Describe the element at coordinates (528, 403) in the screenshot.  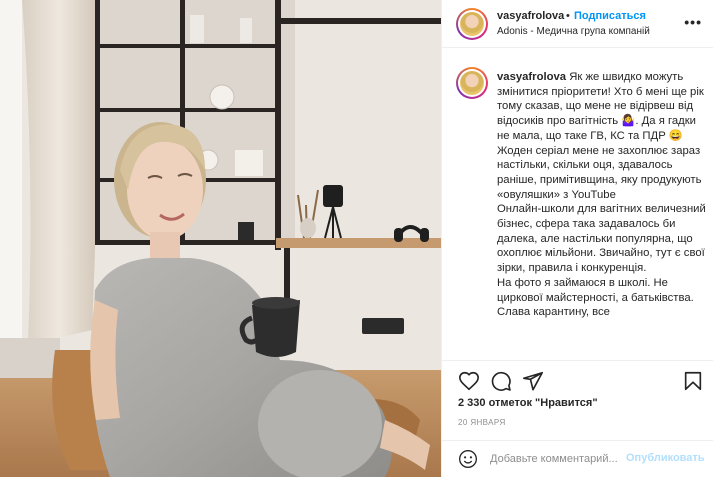
I see `likes-count: 2 330 отметок "Нравится"` at that location.